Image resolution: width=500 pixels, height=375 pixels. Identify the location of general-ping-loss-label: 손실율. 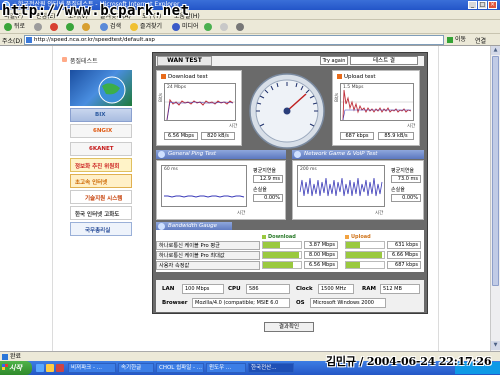
(260, 190).